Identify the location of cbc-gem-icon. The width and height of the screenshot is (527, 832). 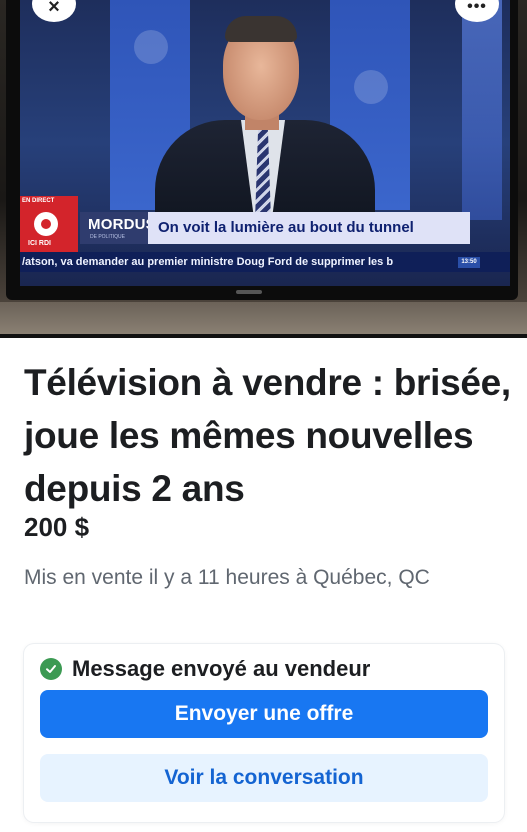
(46, 224).